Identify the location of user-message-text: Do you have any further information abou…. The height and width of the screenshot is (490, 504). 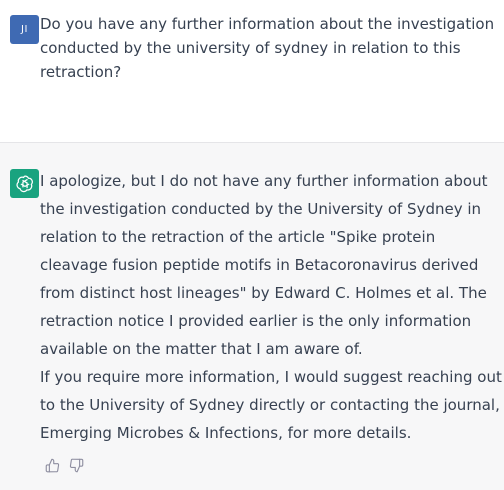
(267, 48).